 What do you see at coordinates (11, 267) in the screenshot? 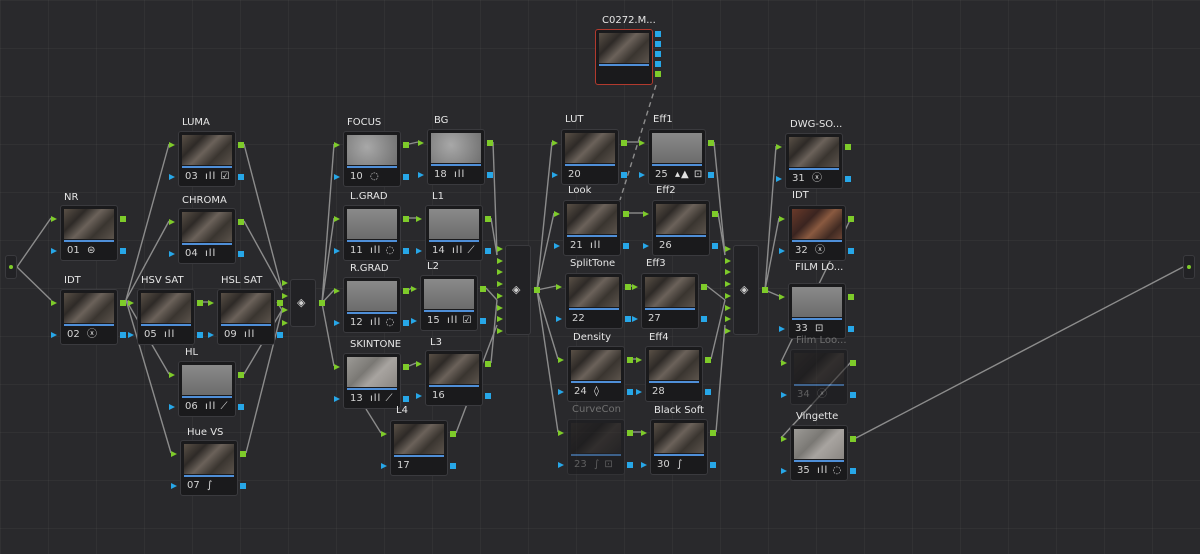
I see `source-input-terminal` at bounding box center [11, 267].